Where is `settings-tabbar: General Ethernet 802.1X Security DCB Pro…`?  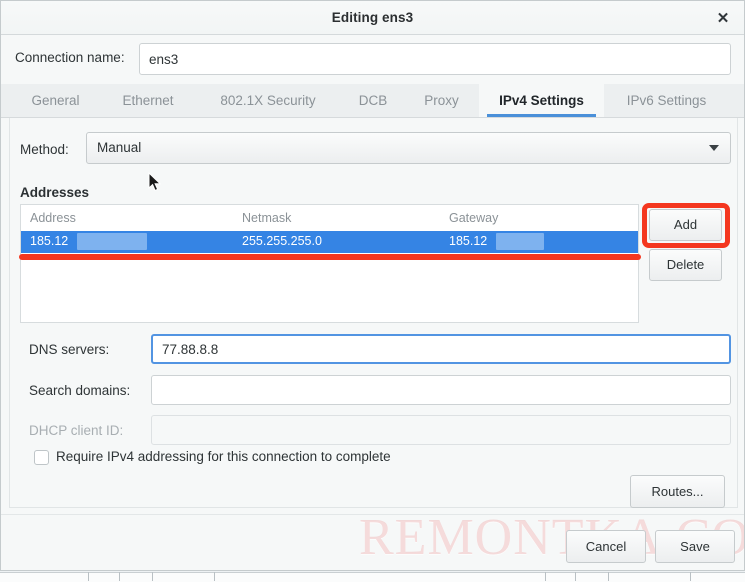 settings-tabbar: General Ethernet 802.1X Security DCB Pro… is located at coordinates (372, 101).